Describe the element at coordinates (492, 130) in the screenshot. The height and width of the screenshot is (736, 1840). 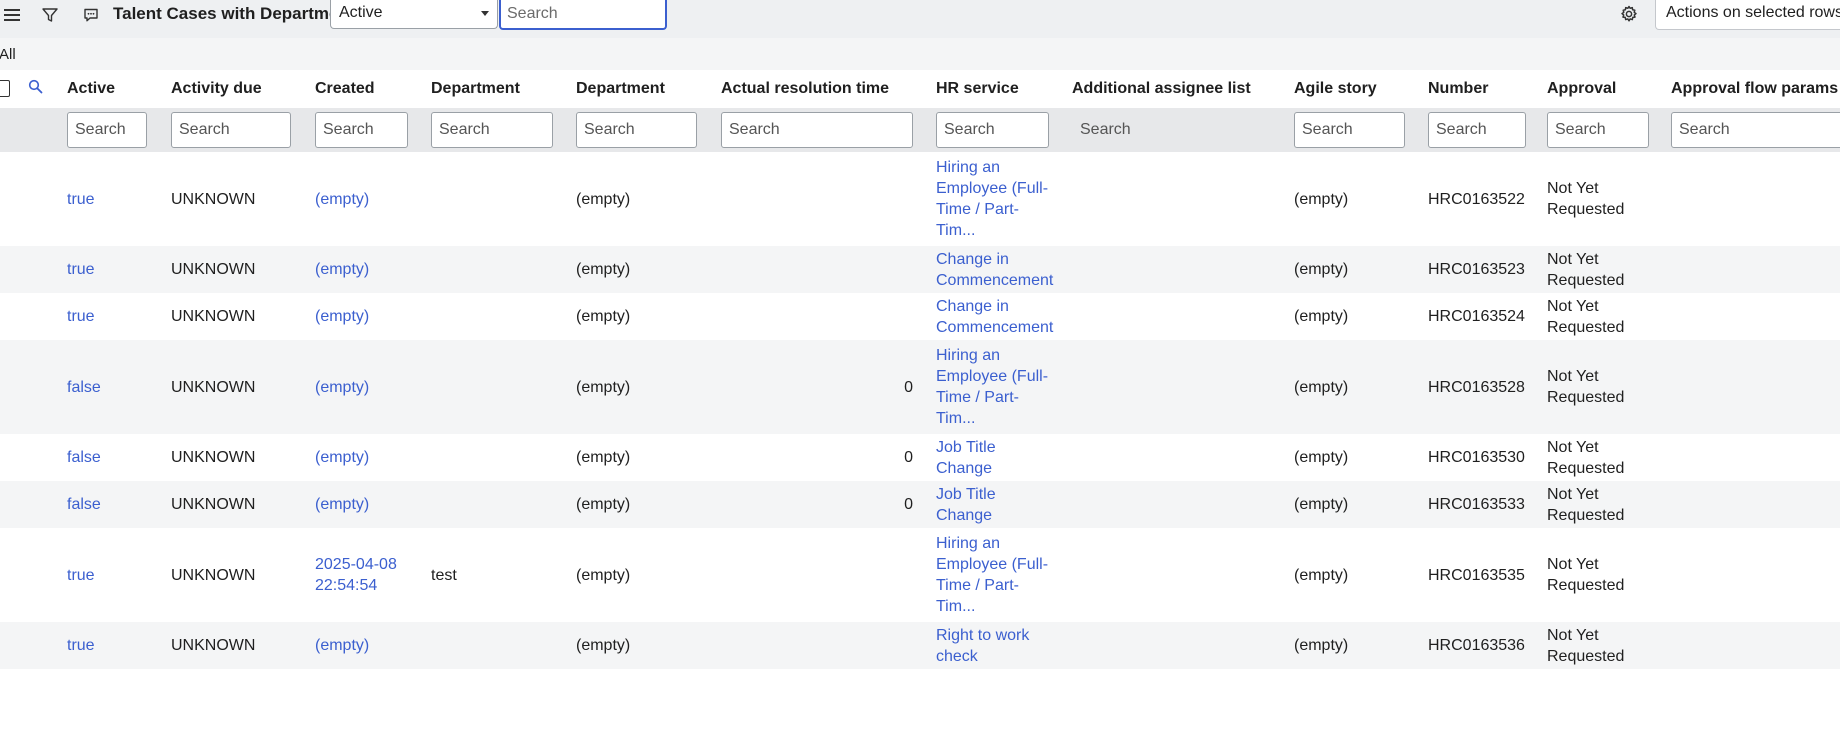
I see `filter-department-input` at that location.